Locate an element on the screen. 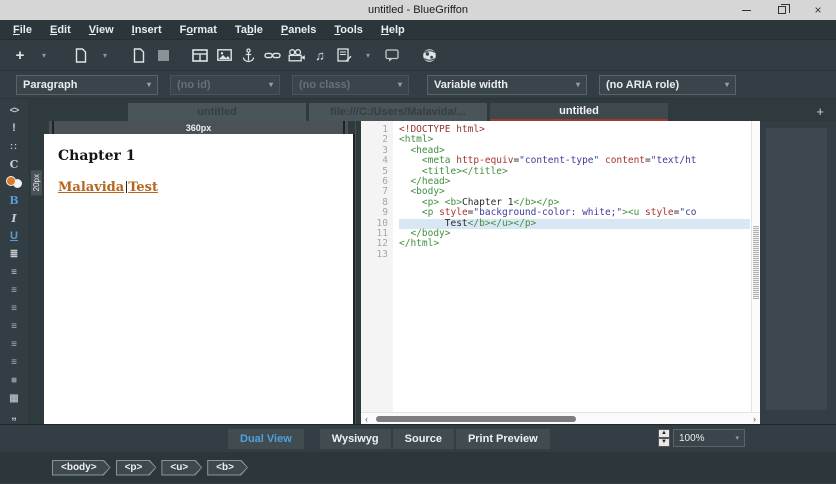  code-line-12: </html> is located at coordinates (574, 244).